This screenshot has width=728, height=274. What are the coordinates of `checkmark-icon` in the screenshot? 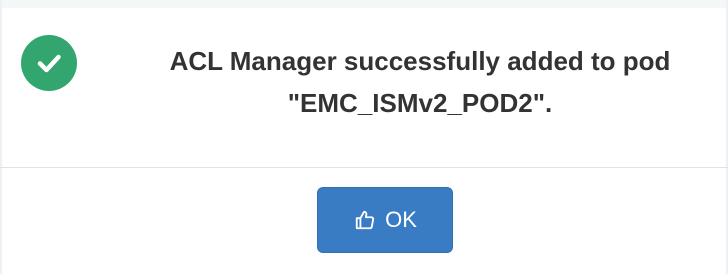 It's located at (49, 63).